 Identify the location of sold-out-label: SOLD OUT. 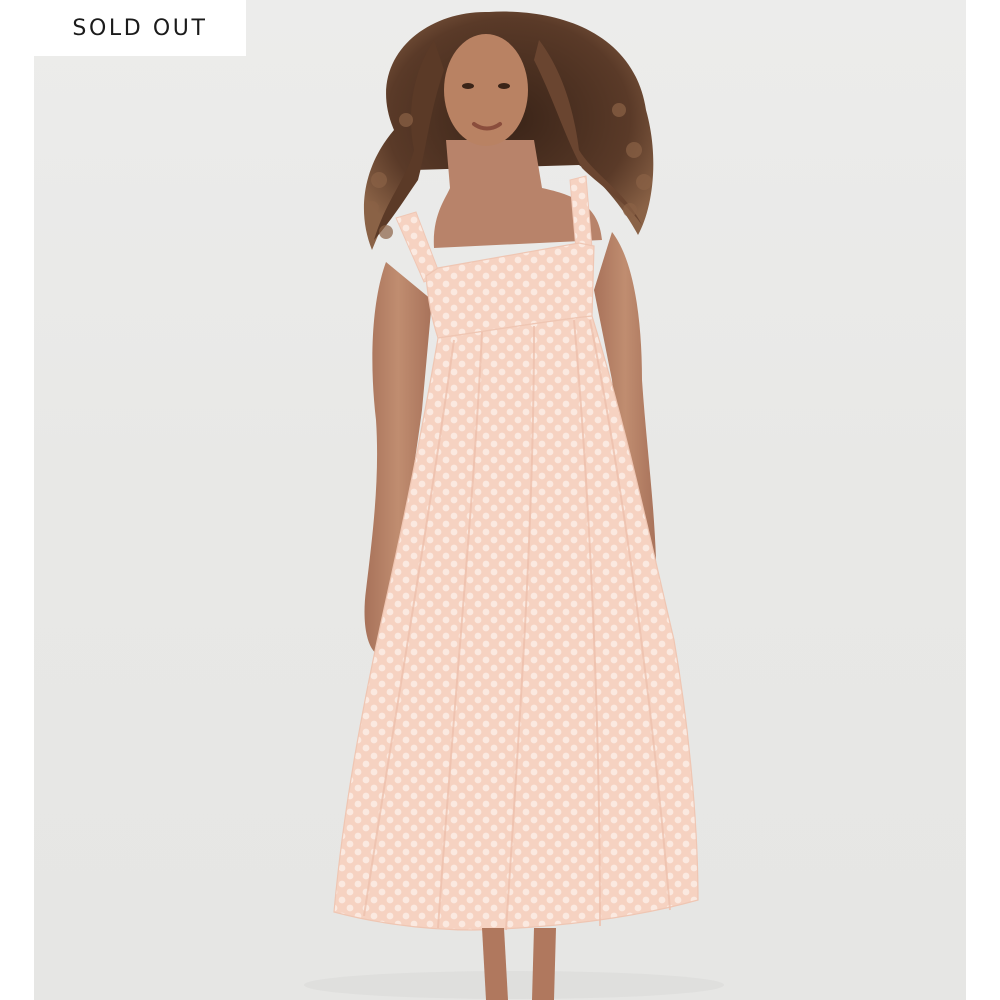
(140, 28).